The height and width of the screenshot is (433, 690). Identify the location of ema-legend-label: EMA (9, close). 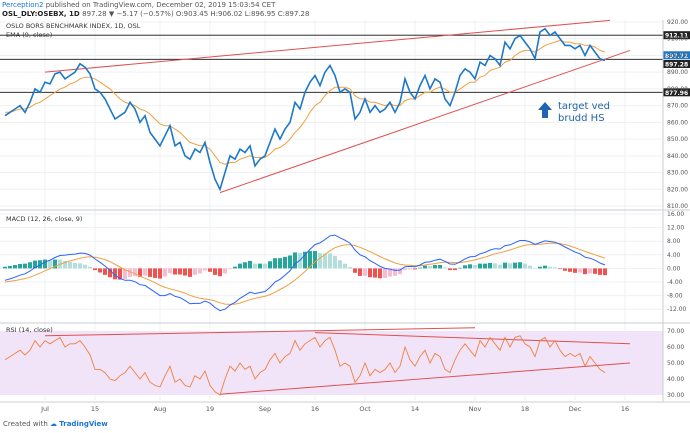
(29, 35).